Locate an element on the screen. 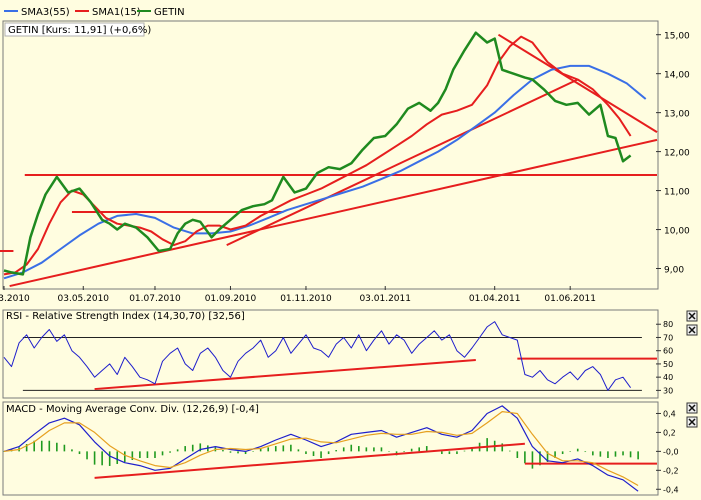 This screenshot has width=701, height=500. y-tick-label: 13,00 is located at coordinates (677, 115).